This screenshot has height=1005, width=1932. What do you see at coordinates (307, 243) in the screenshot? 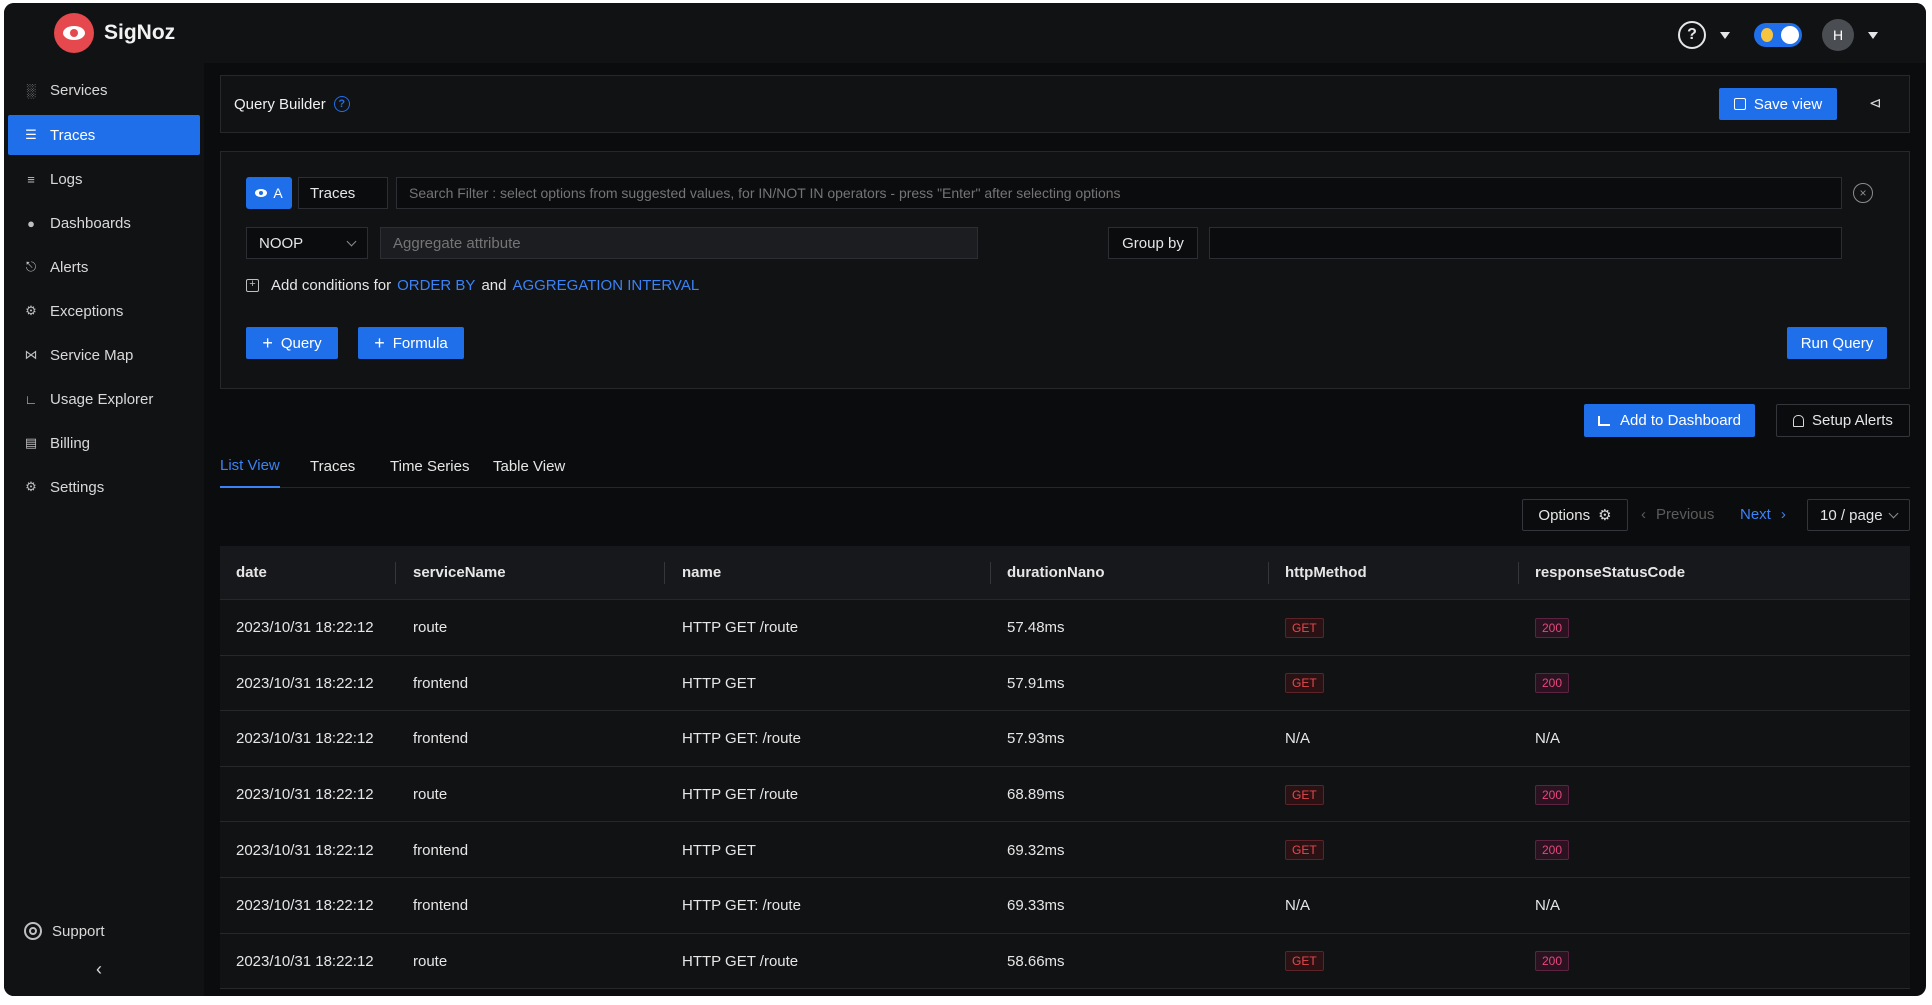
I see `aggregate-operator-select: NOOP` at bounding box center [307, 243].